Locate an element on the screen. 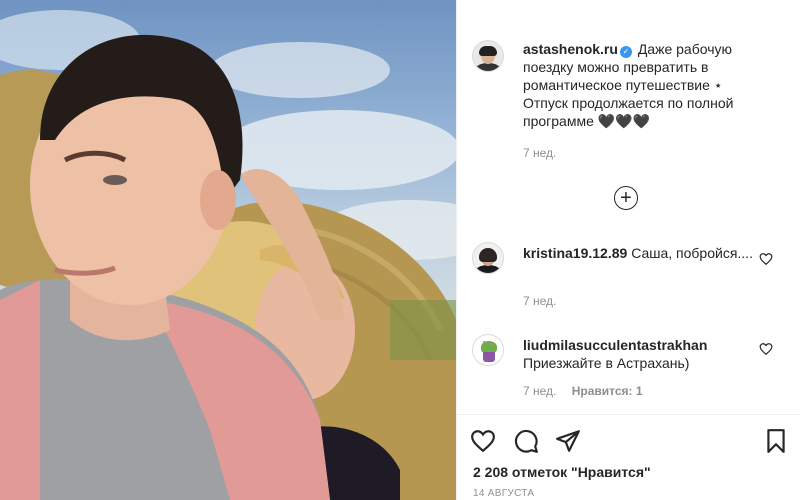  post-date: 14 АВГУСТА is located at coordinates (504, 493).